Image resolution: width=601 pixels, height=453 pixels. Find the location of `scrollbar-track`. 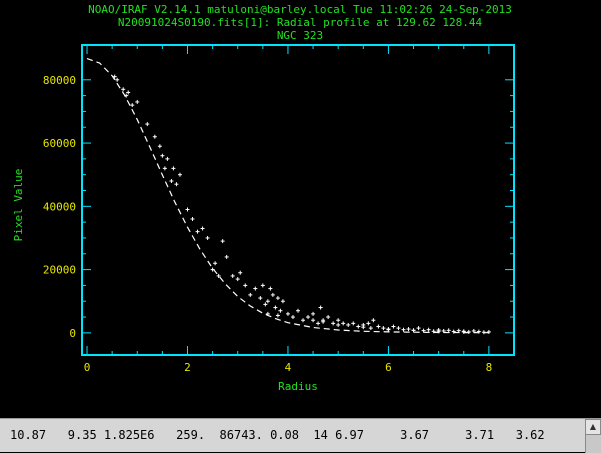

scrollbar-track is located at coordinates (593, 444).